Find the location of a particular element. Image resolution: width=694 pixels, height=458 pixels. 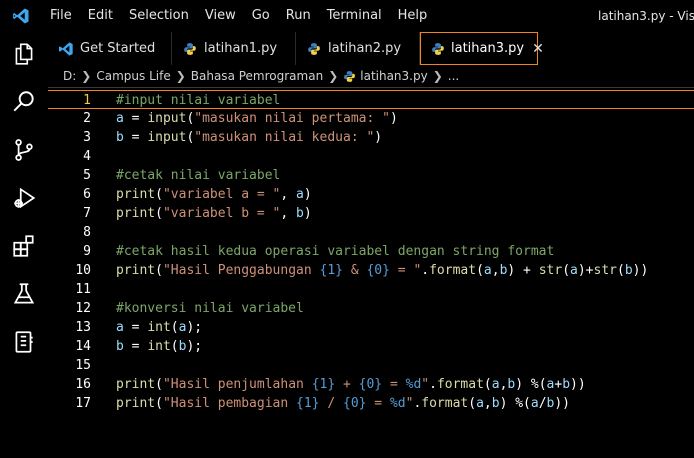

line-number: 2 is located at coordinates (87, 118).